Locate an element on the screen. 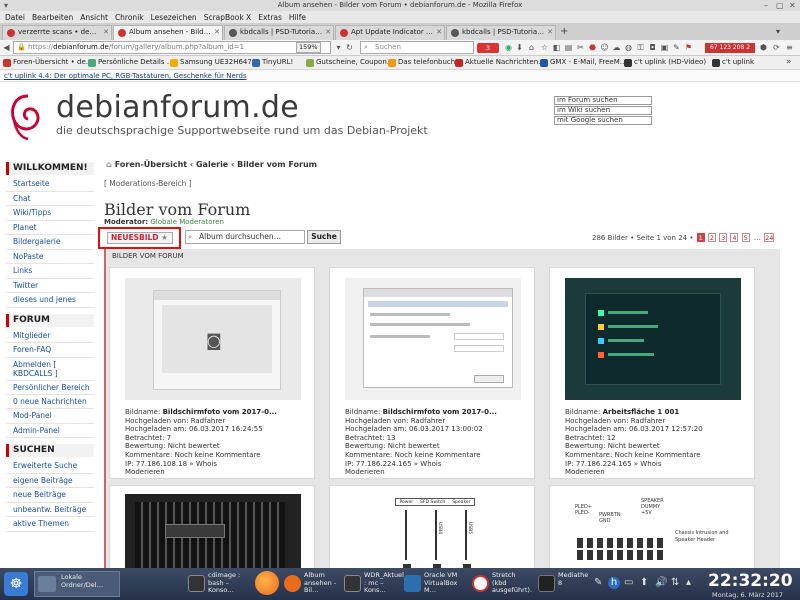 The width and height of the screenshot is (800, 600). image-thumbnail: ◙ is located at coordinates (213, 339).